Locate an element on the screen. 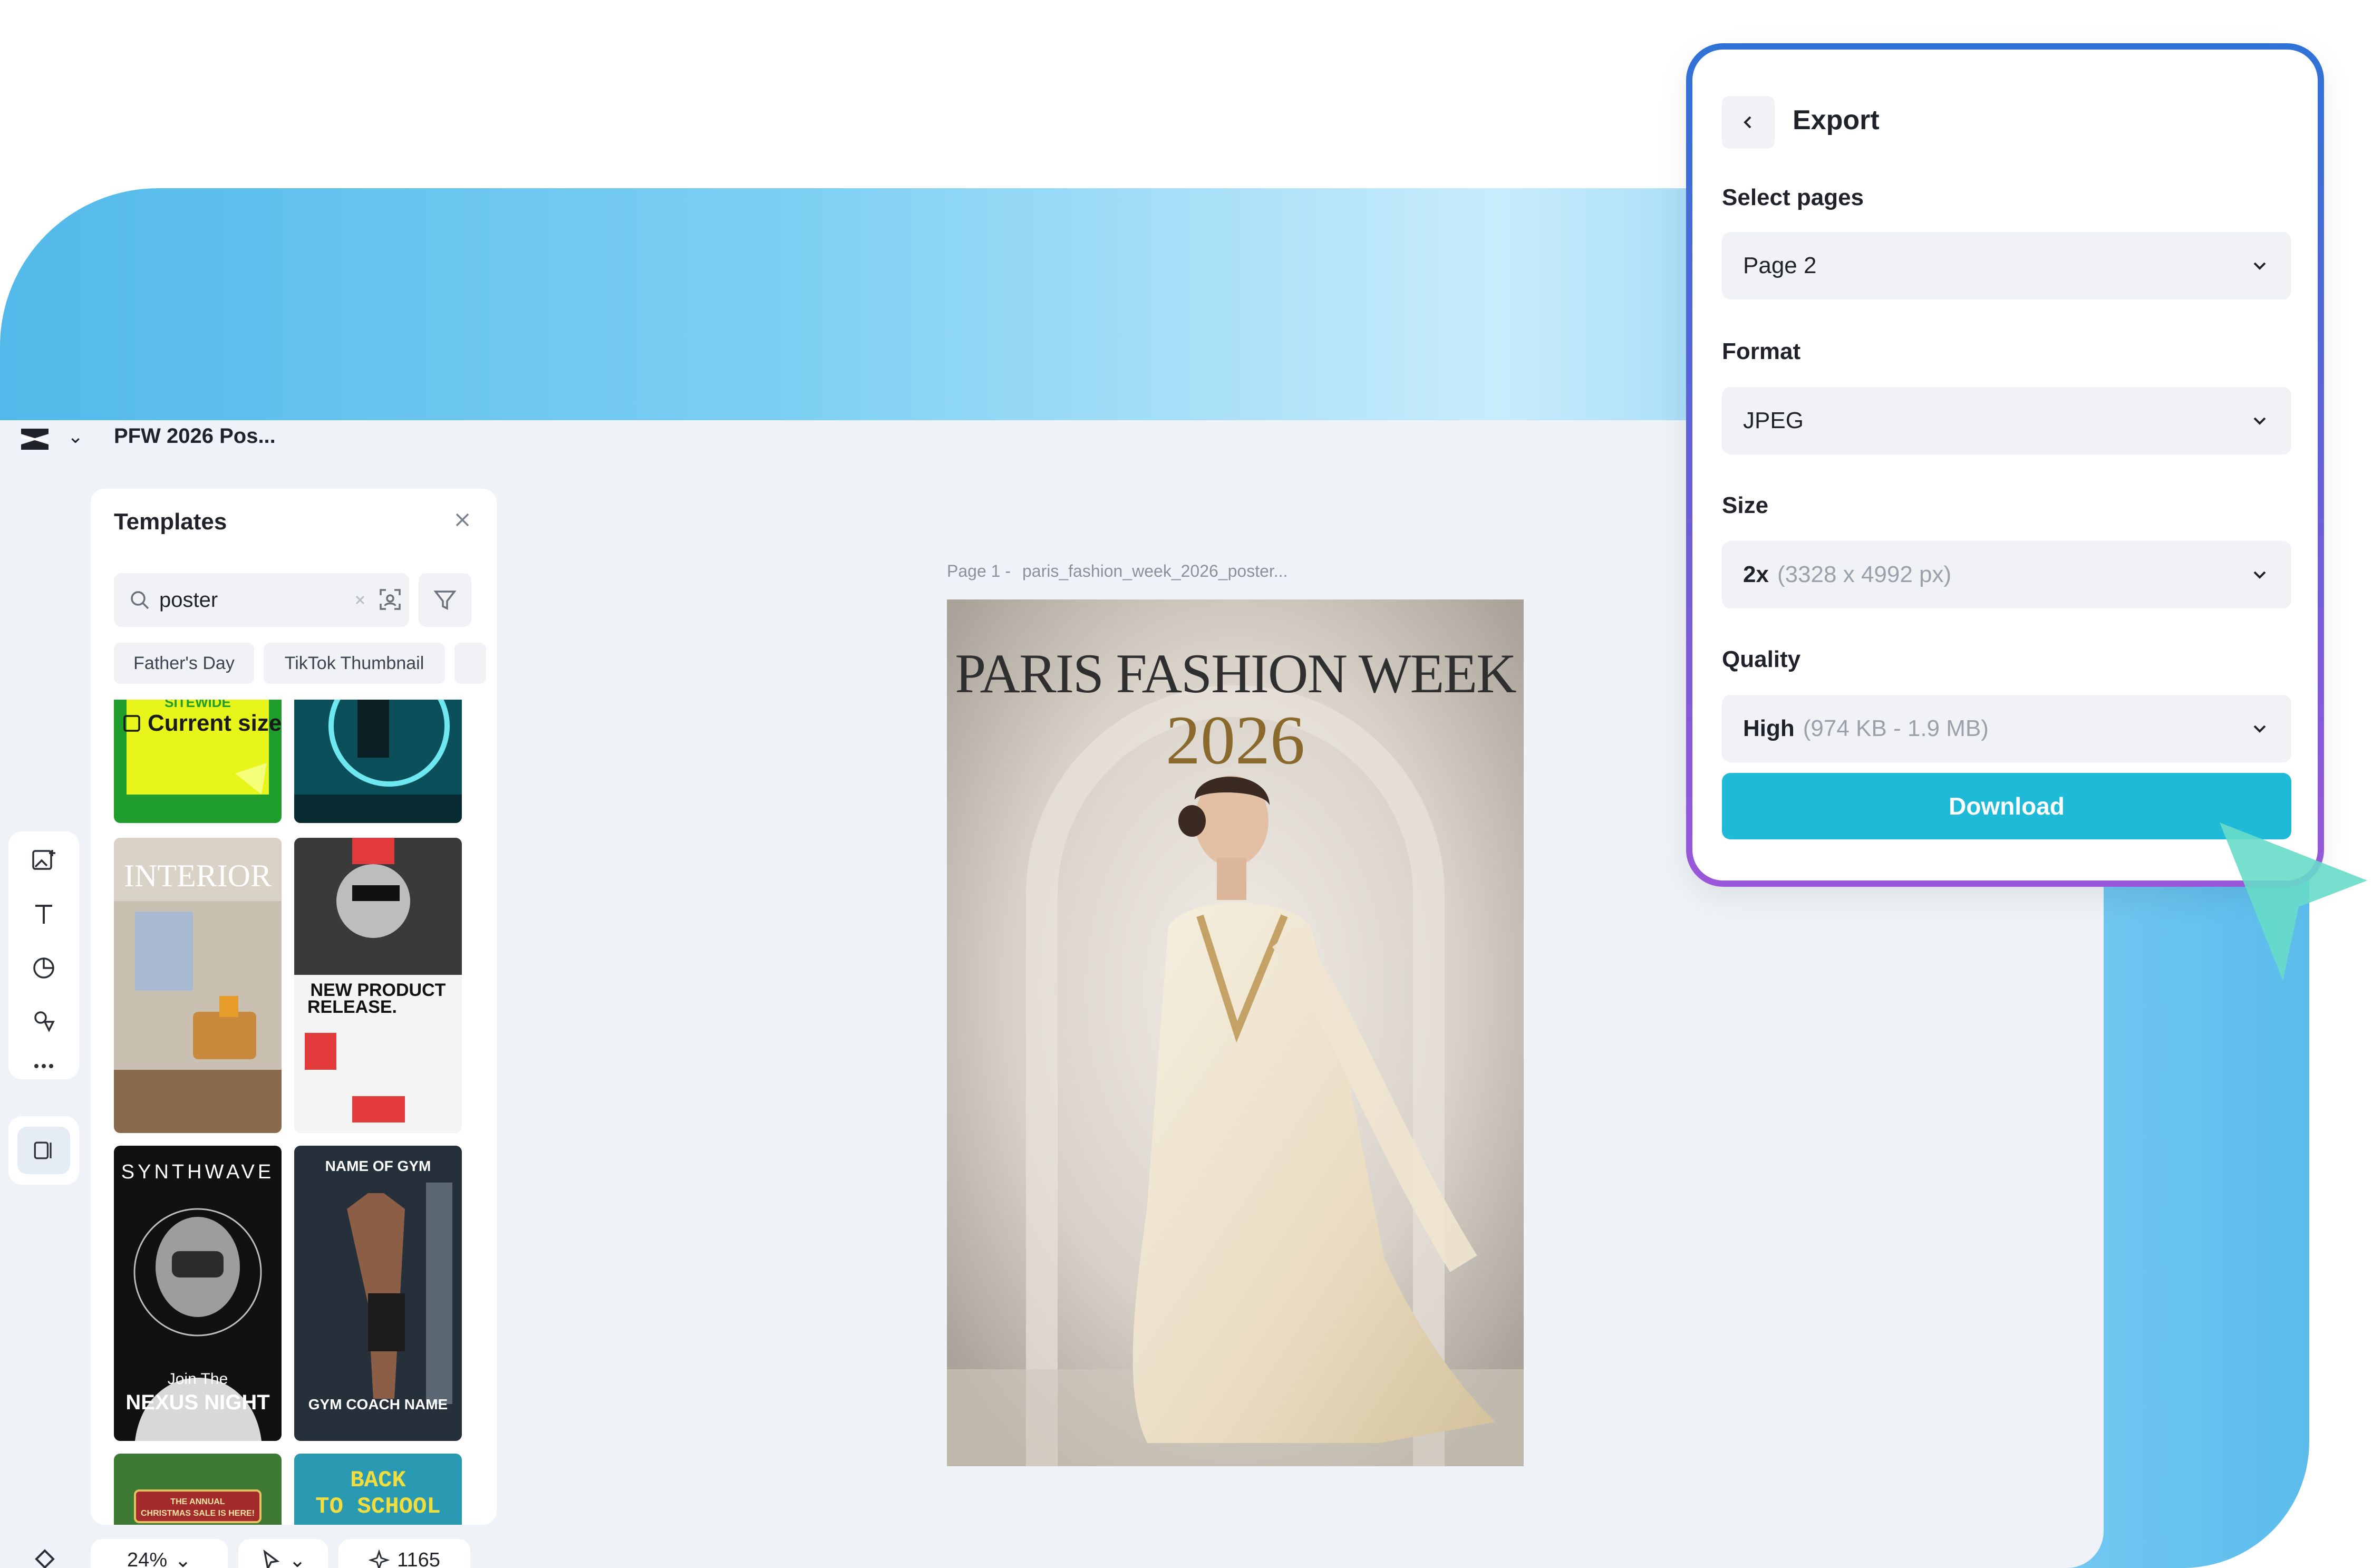  chip-tiktok-thumbnail: TikTok Thumbnail is located at coordinates (355, 663).